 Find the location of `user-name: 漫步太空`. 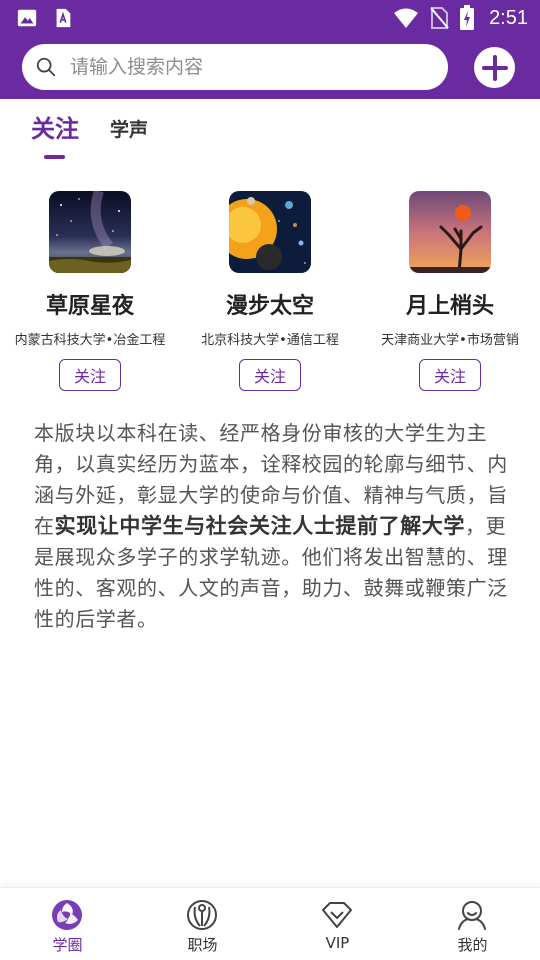

user-name: 漫步太空 is located at coordinates (270, 304).